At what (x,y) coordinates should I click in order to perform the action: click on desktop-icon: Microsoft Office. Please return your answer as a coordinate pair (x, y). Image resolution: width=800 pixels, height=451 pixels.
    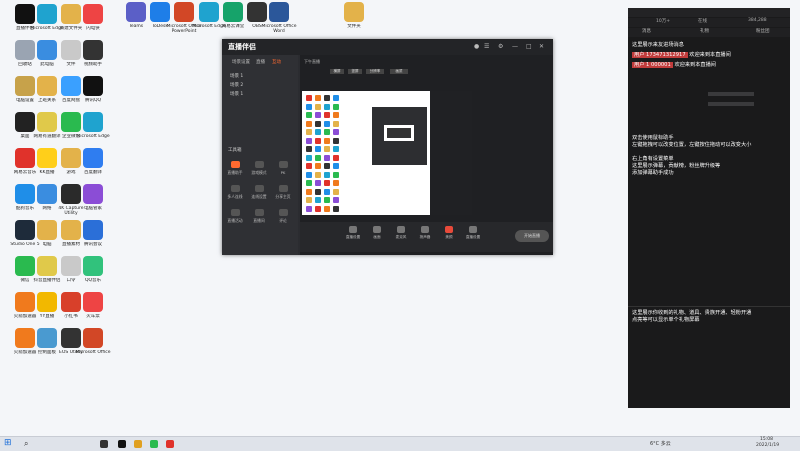
    Looking at the image, I should click on (93, 347).